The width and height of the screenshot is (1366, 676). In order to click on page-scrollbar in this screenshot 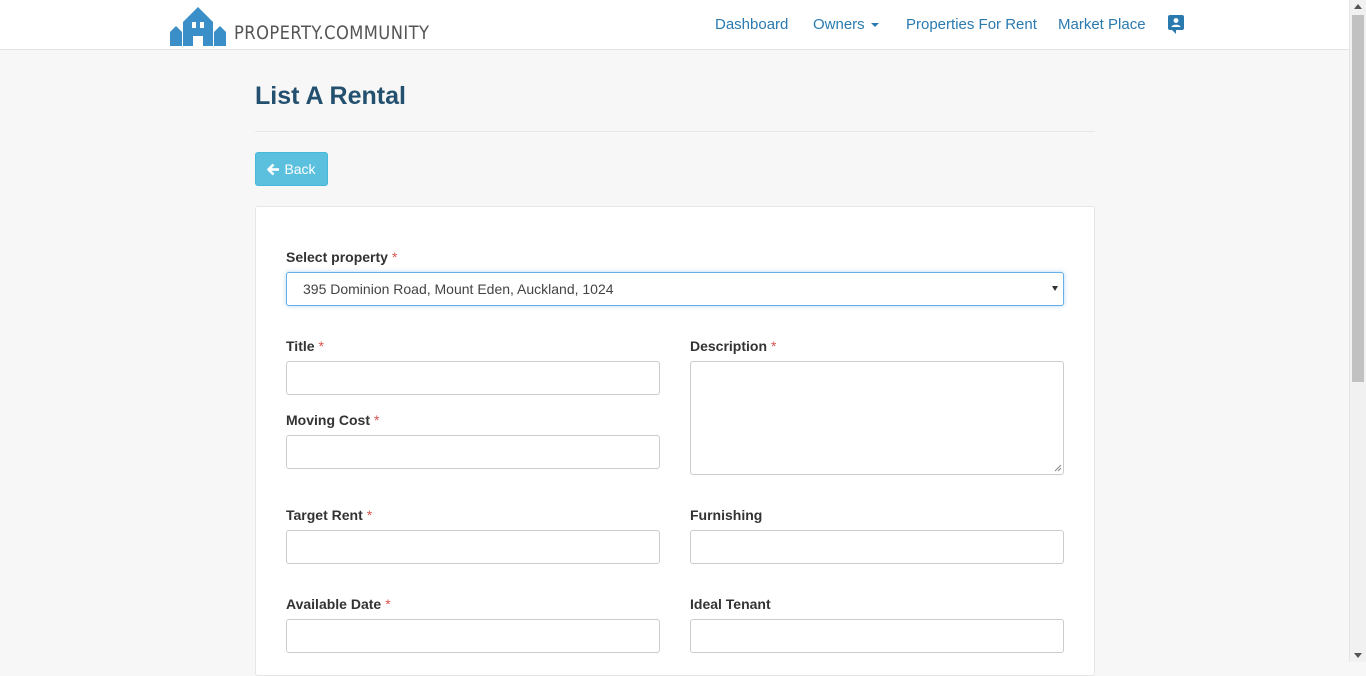, I will do `click(1357, 331)`.